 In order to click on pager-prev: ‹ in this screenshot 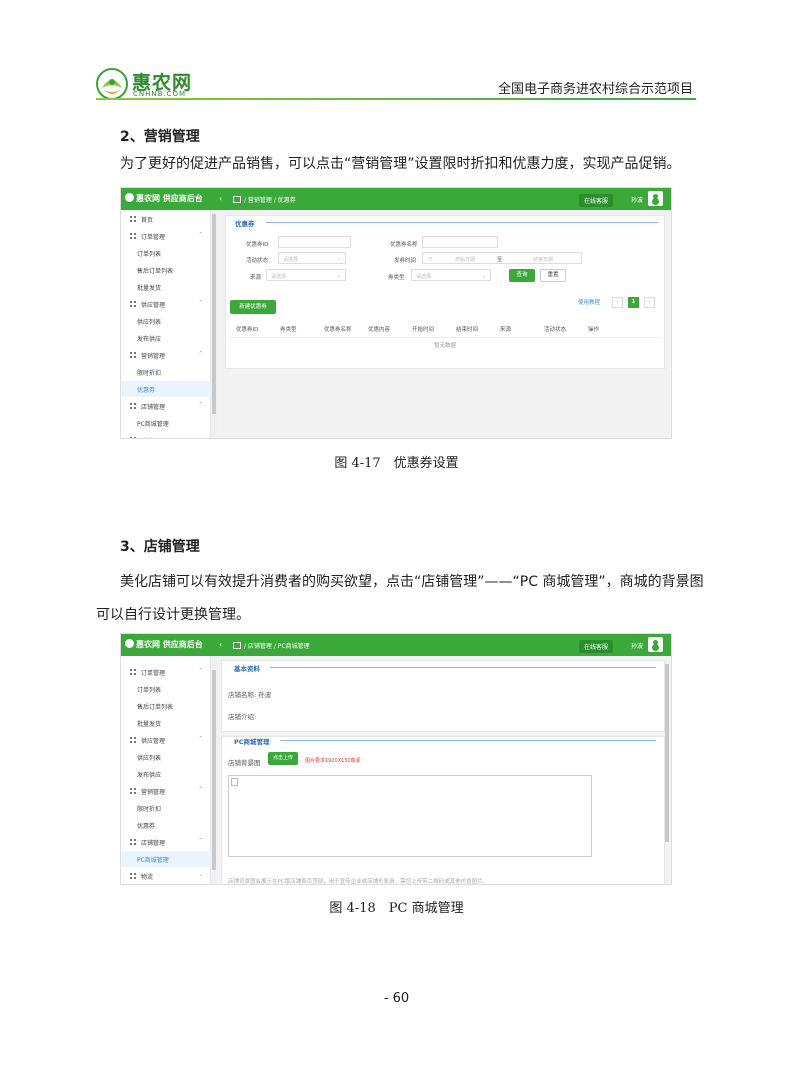, I will do `click(617, 302)`.